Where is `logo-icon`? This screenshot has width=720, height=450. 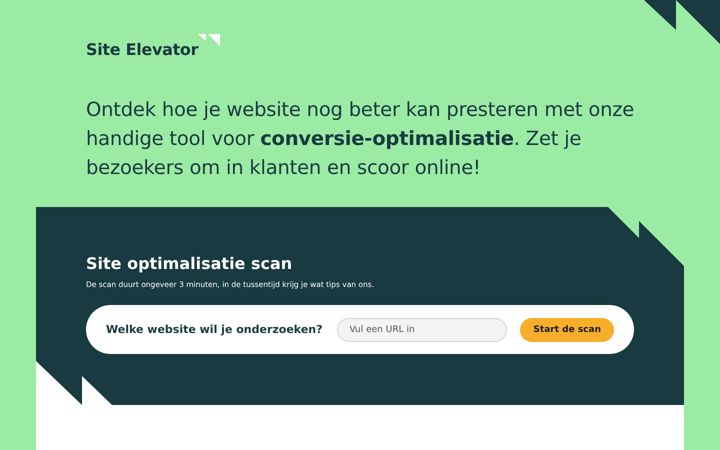
logo-icon is located at coordinates (209, 41).